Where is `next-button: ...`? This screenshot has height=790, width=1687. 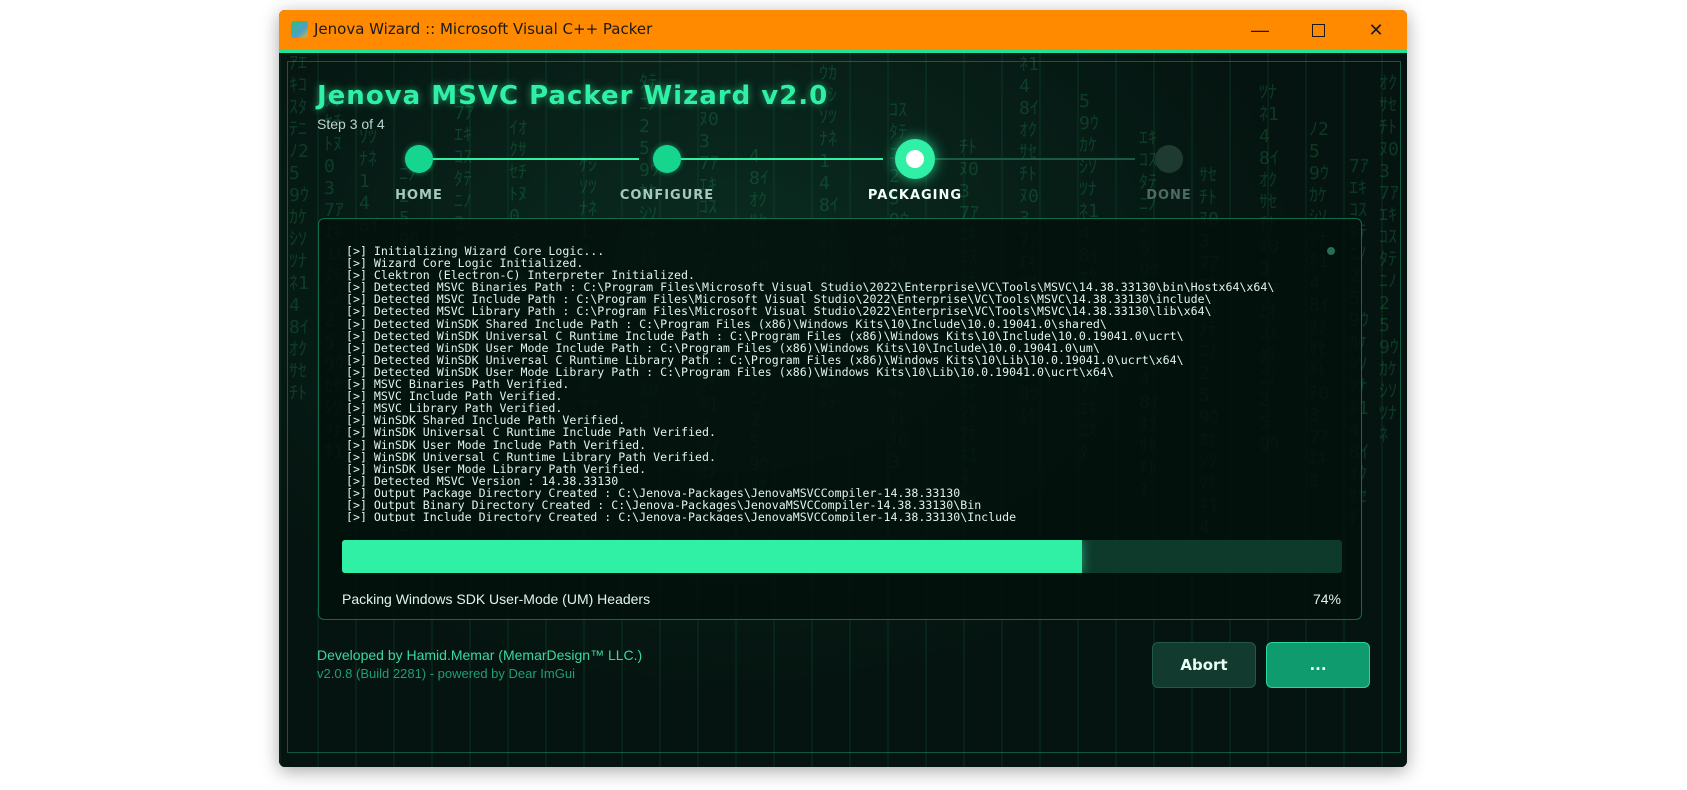 next-button: ... is located at coordinates (1318, 665).